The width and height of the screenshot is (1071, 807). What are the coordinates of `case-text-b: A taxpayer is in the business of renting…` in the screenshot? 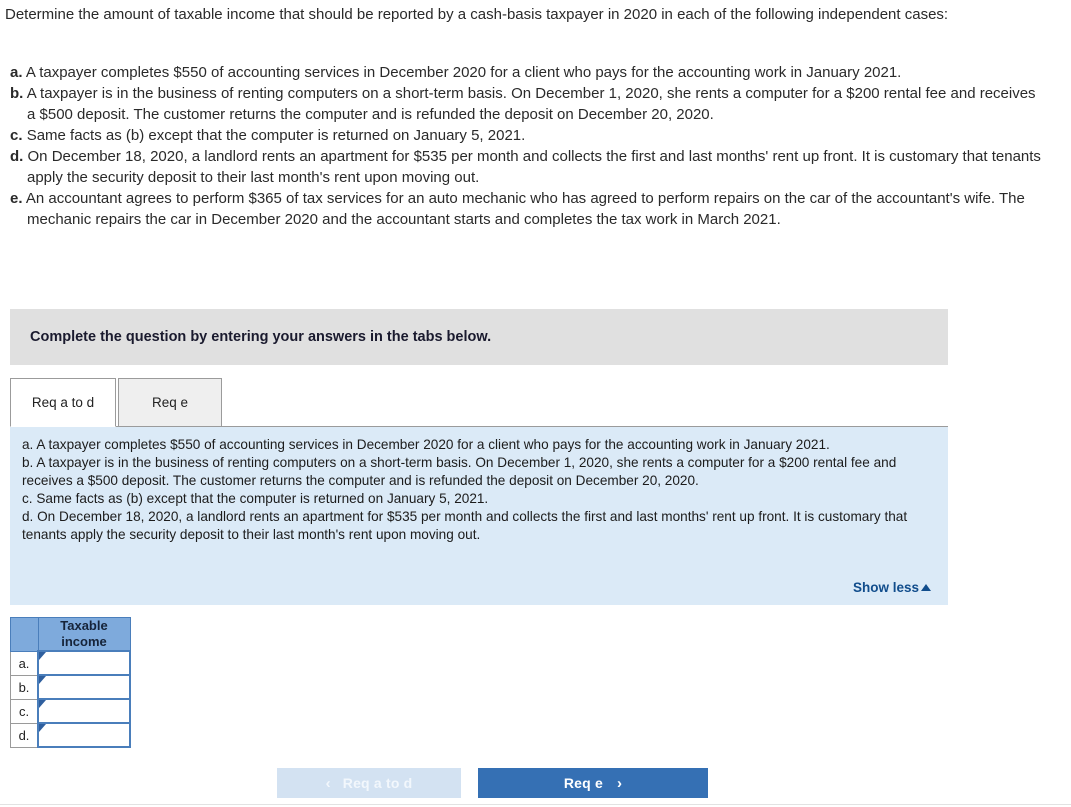 It's located at (531, 104).